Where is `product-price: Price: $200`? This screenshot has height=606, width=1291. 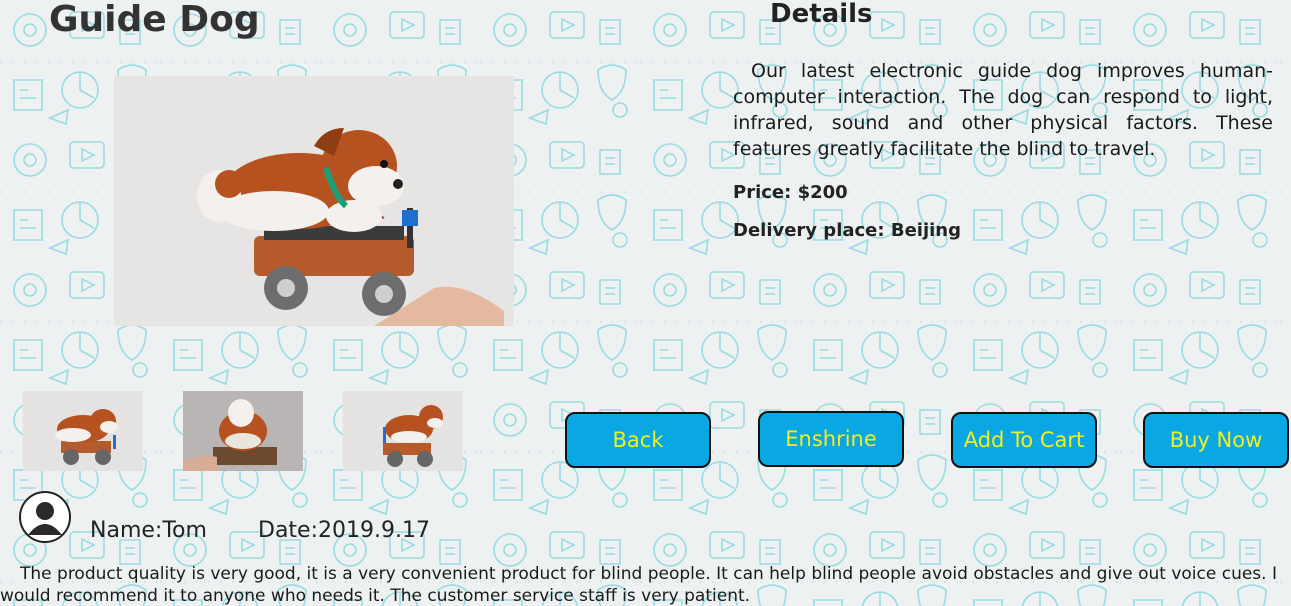 product-price: Price: $200 is located at coordinates (790, 192).